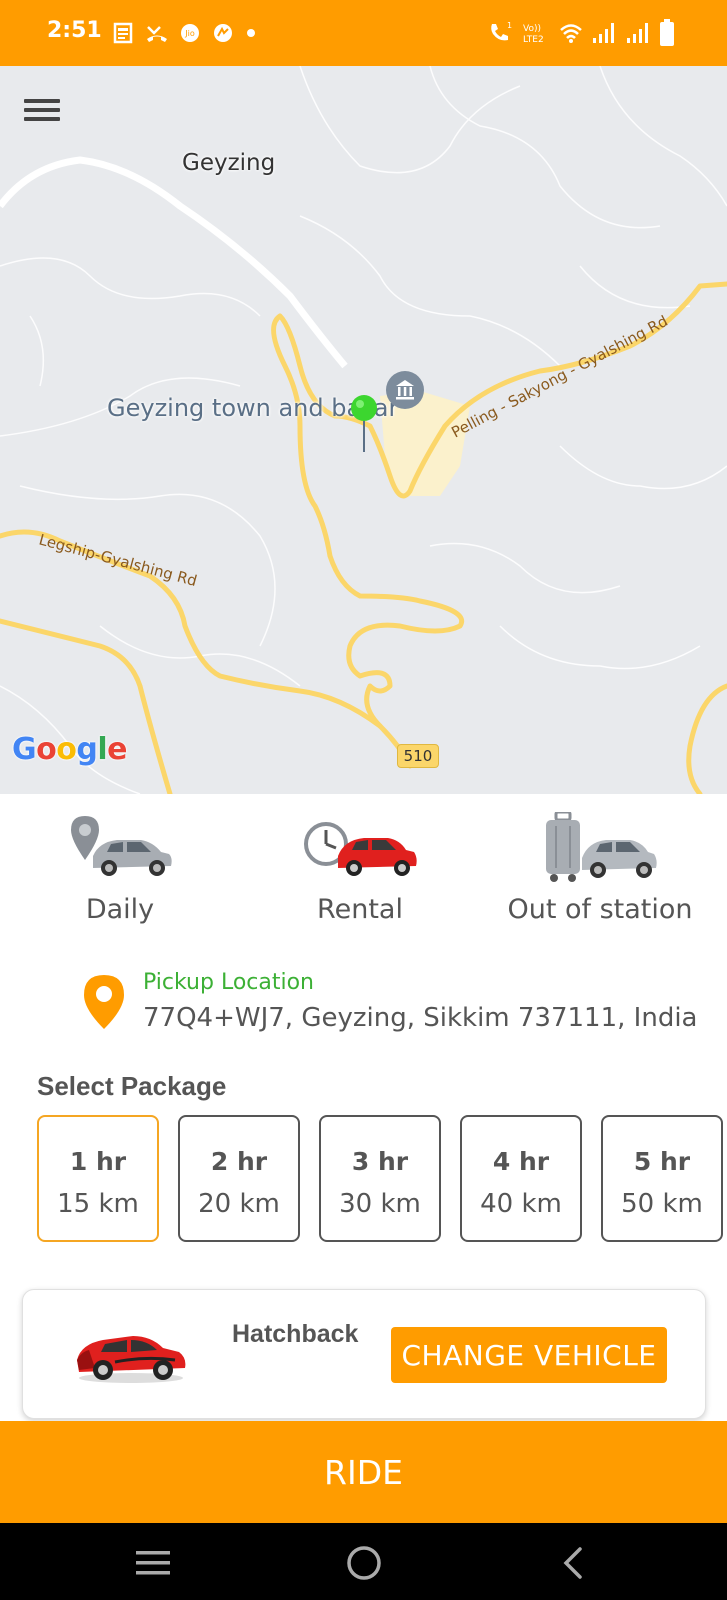 This screenshot has height=1600, width=727. What do you see at coordinates (98, 1204) in the screenshot?
I see `package-km: 15 km` at bounding box center [98, 1204].